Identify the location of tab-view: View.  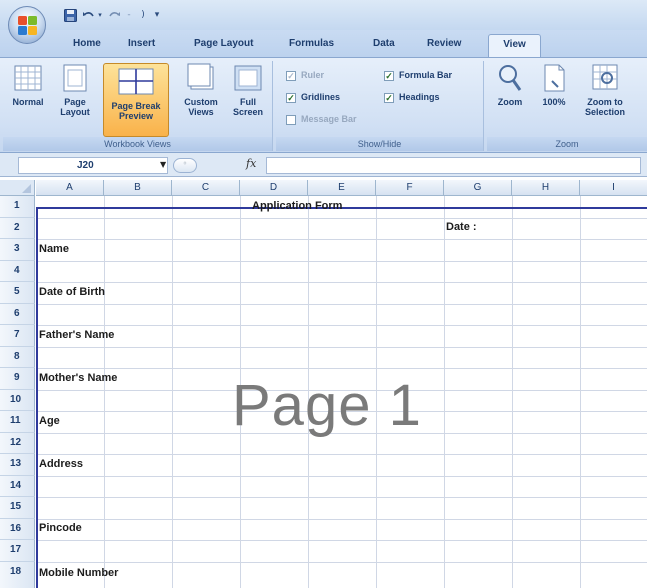
(514, 46).